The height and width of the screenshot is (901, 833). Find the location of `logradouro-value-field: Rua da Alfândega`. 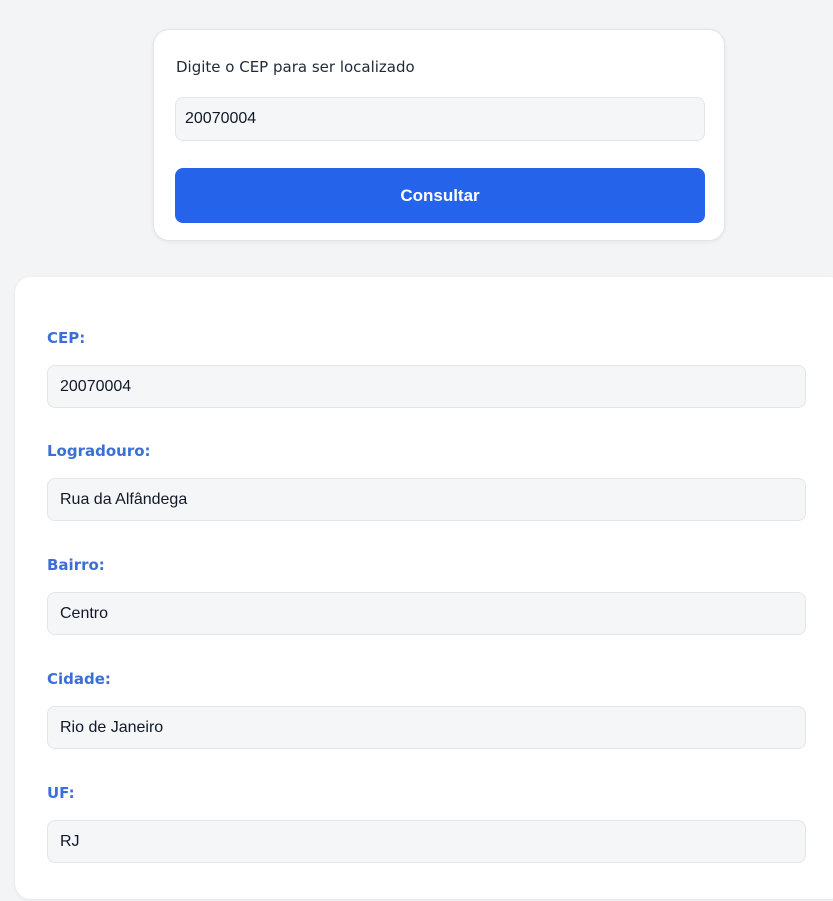

logradouro-value-field: Rua da Alfândega is located at coordinates (426, 499).